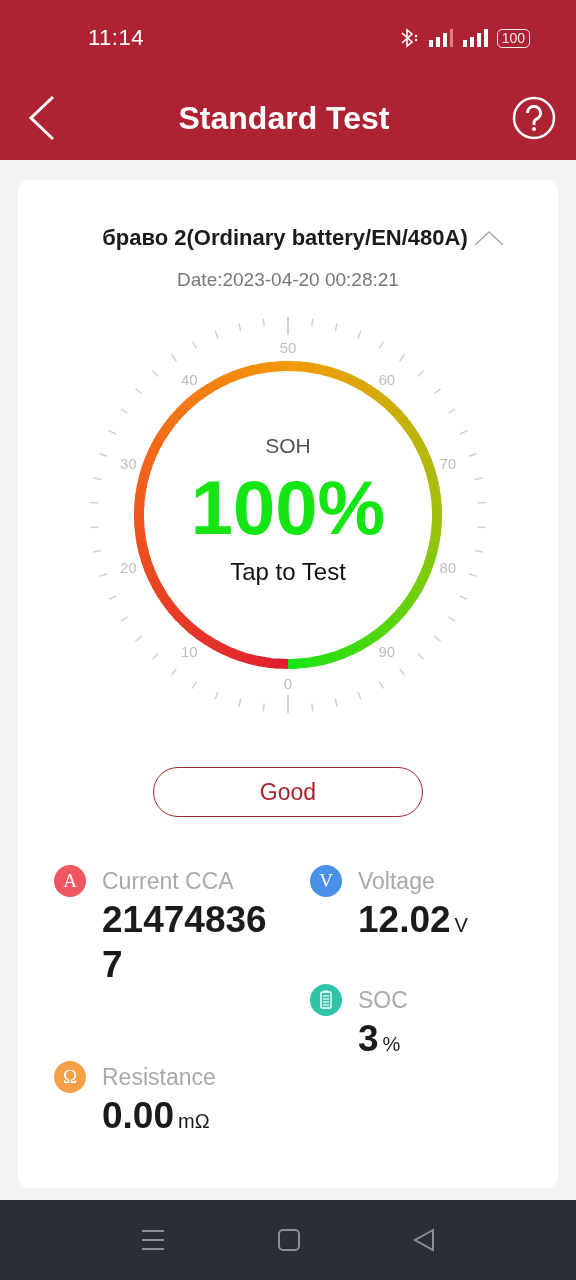 The image size is (576, 1280). Describe the element at coordinates (156, 1116) in the screenshot. I see `metric-value: 0.00 mΩ` at that location.